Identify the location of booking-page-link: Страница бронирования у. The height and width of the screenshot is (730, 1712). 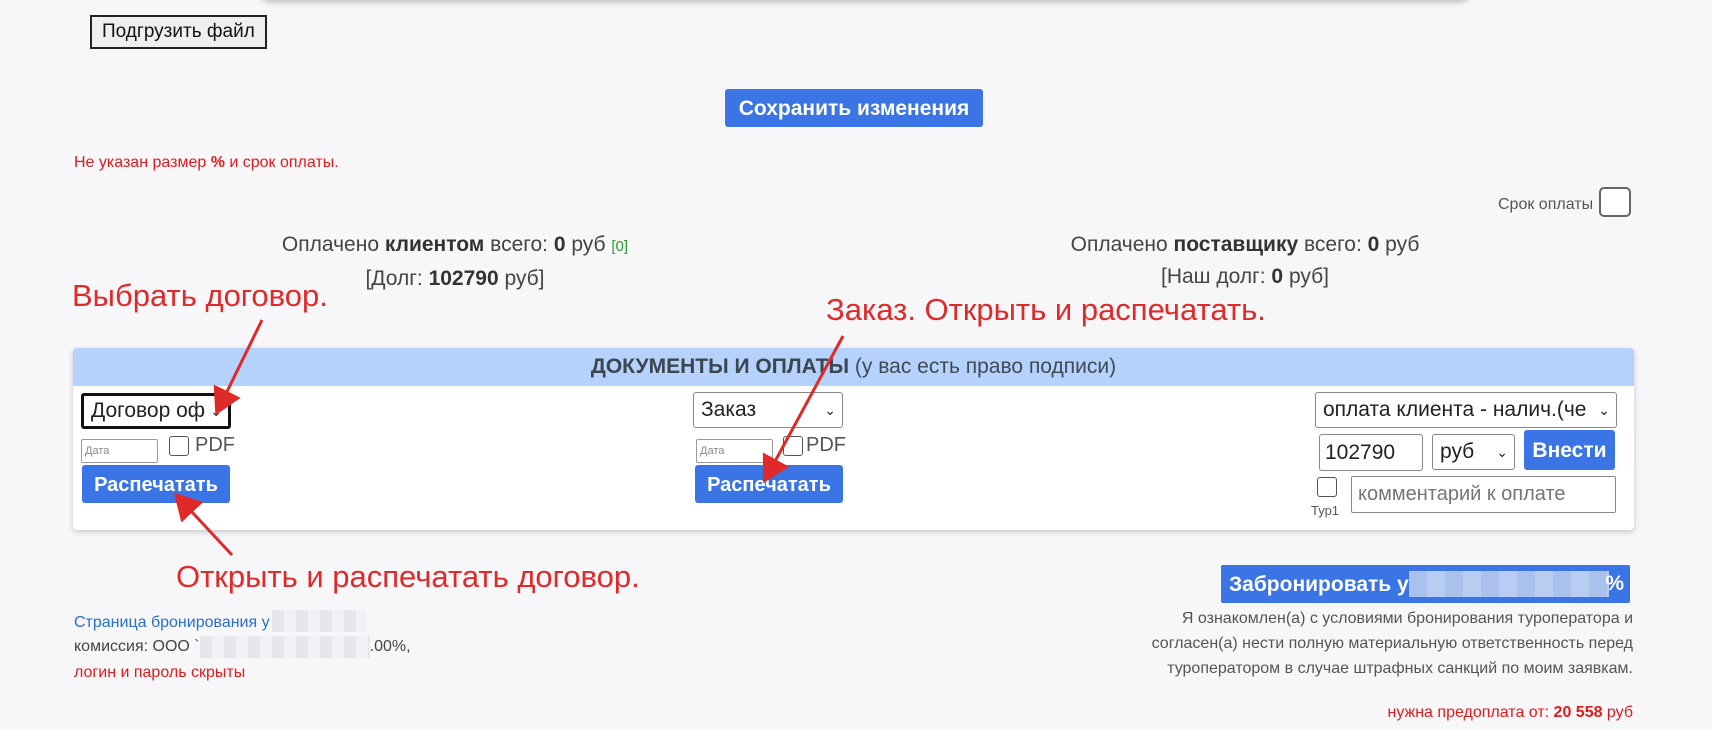
(172, 623).